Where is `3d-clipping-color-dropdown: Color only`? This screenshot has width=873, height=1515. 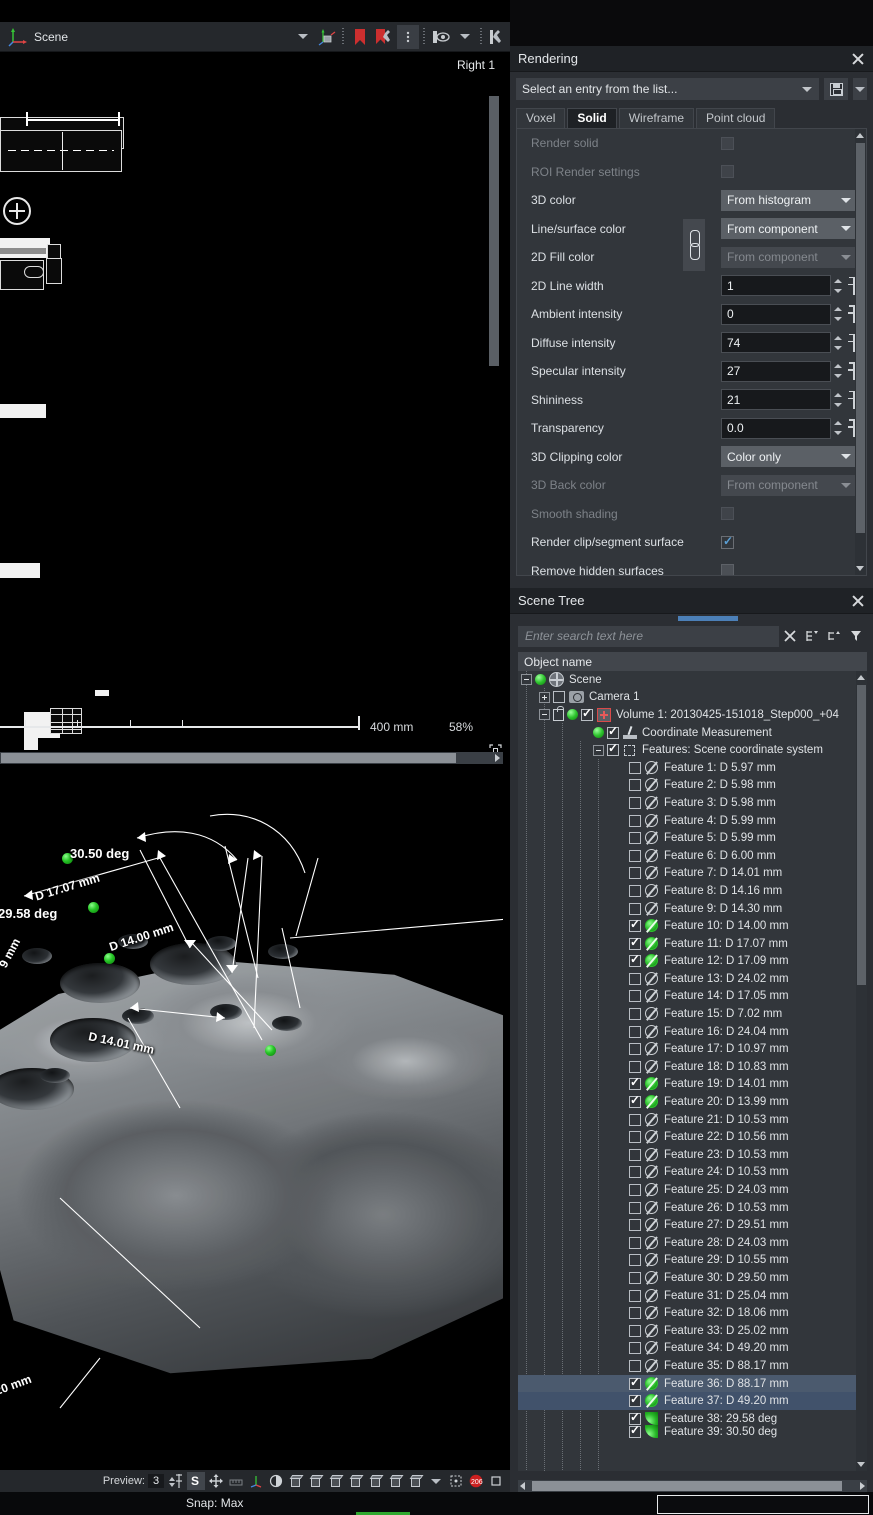 3d-clipping-color-dropdown: Color only is located at coordinates (789, 457).